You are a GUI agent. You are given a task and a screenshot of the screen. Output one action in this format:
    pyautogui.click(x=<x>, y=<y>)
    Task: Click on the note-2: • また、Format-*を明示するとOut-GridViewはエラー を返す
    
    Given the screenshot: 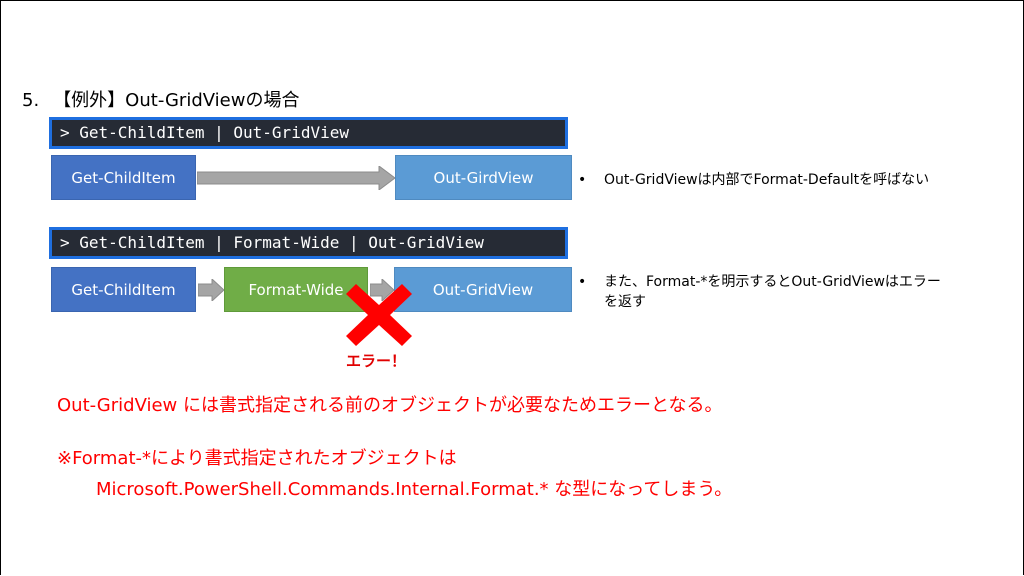 What is the action you would take?
    pyautogui.click(x=798, y=292)
    